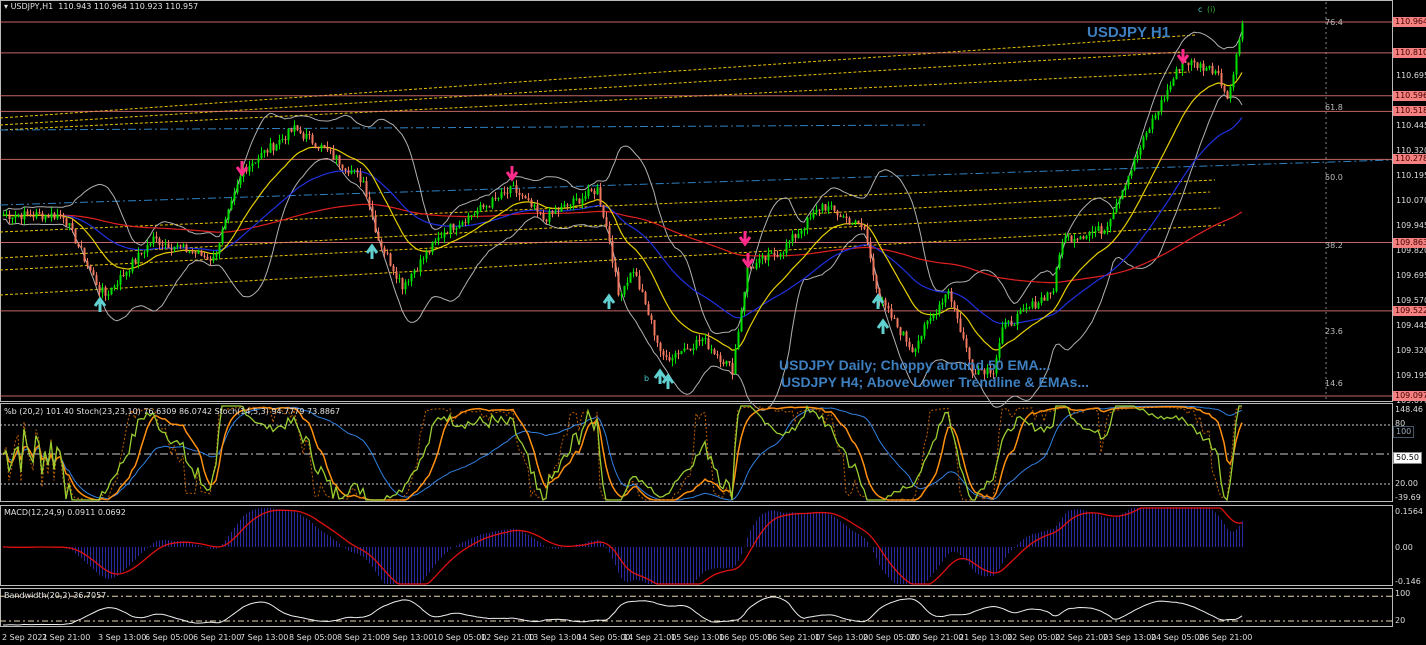 This screenshot has width=1426, height=645. What do you see at coordinates (1411, 176) in the screenshot?
I see `price-tick: 110.195` at bounding box center [1411, 176].